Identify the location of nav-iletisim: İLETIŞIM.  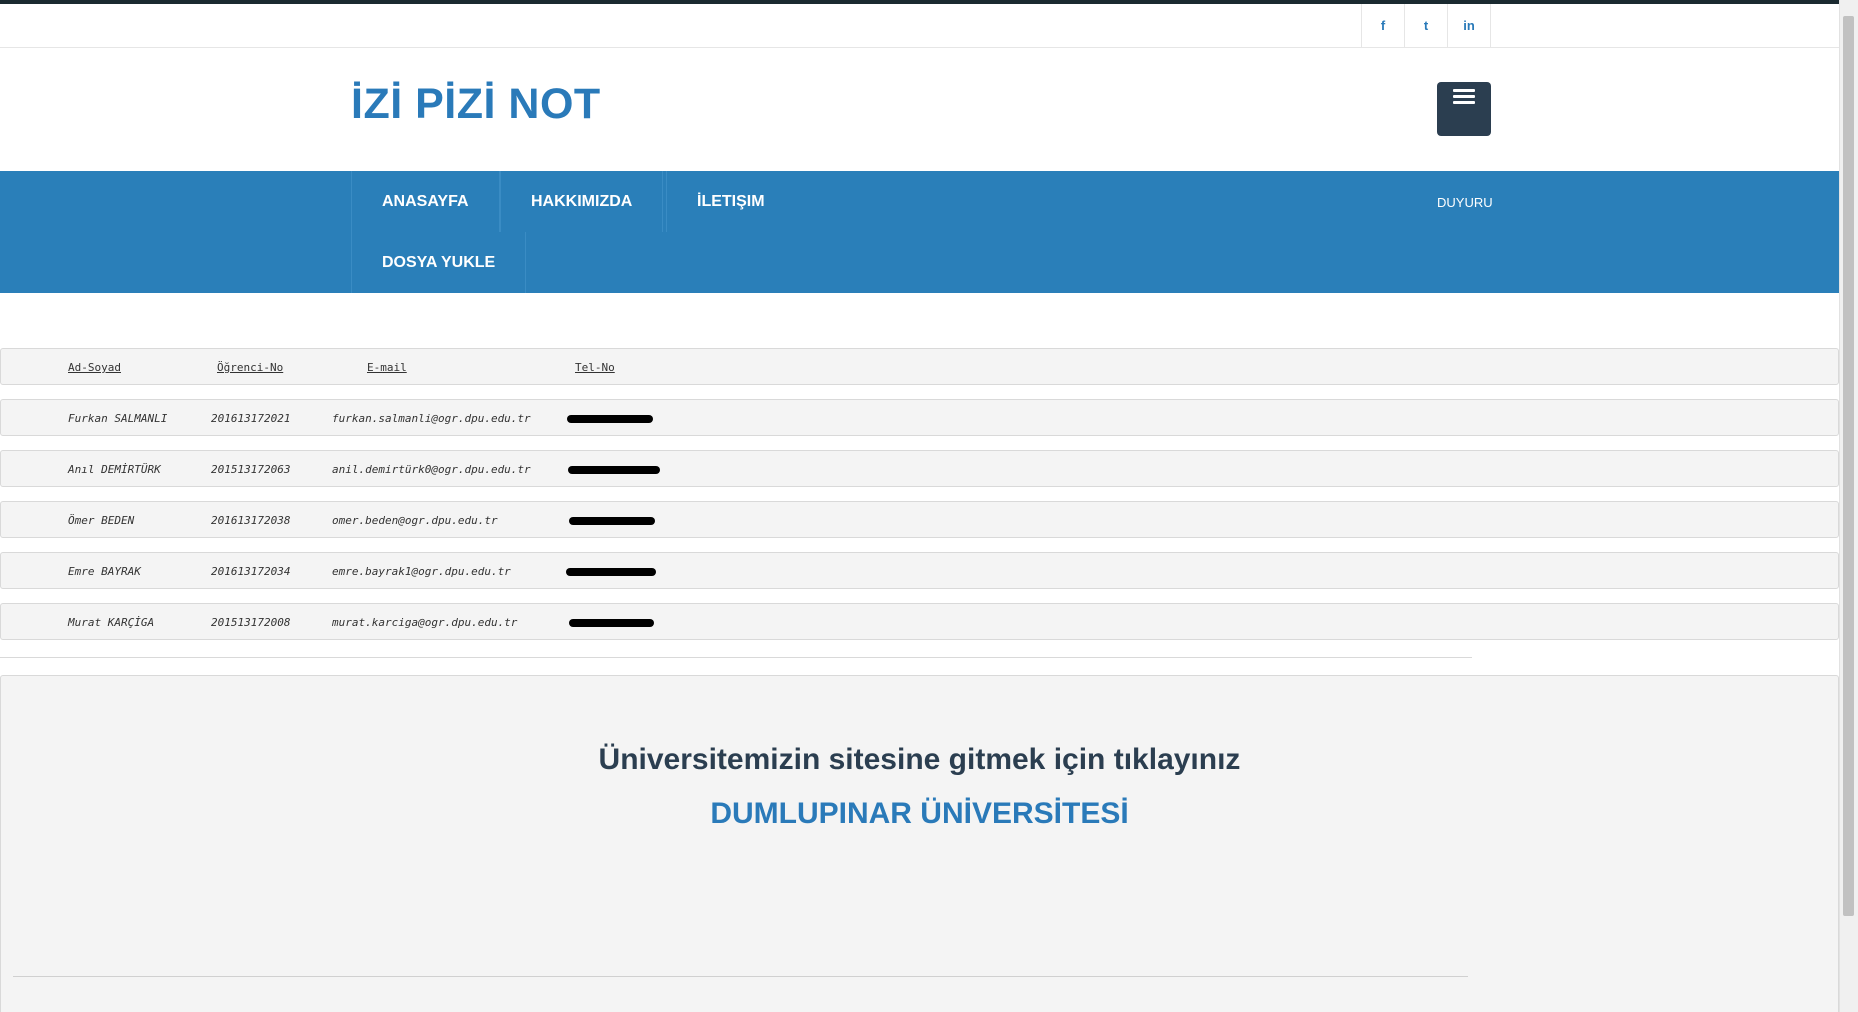
(730, 201).